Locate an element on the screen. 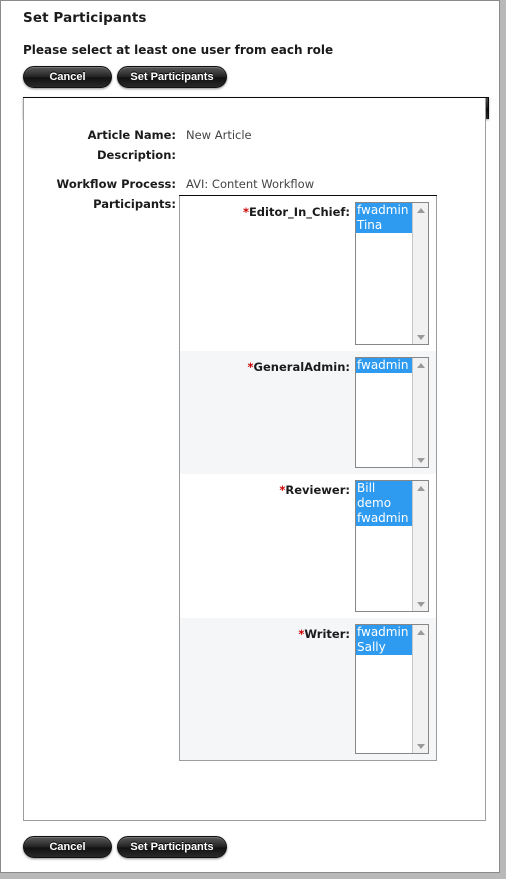 The width and height of the screenshot is (506, 879). cancel-button-bottom: Cancel is located at coordinates (67, 847).